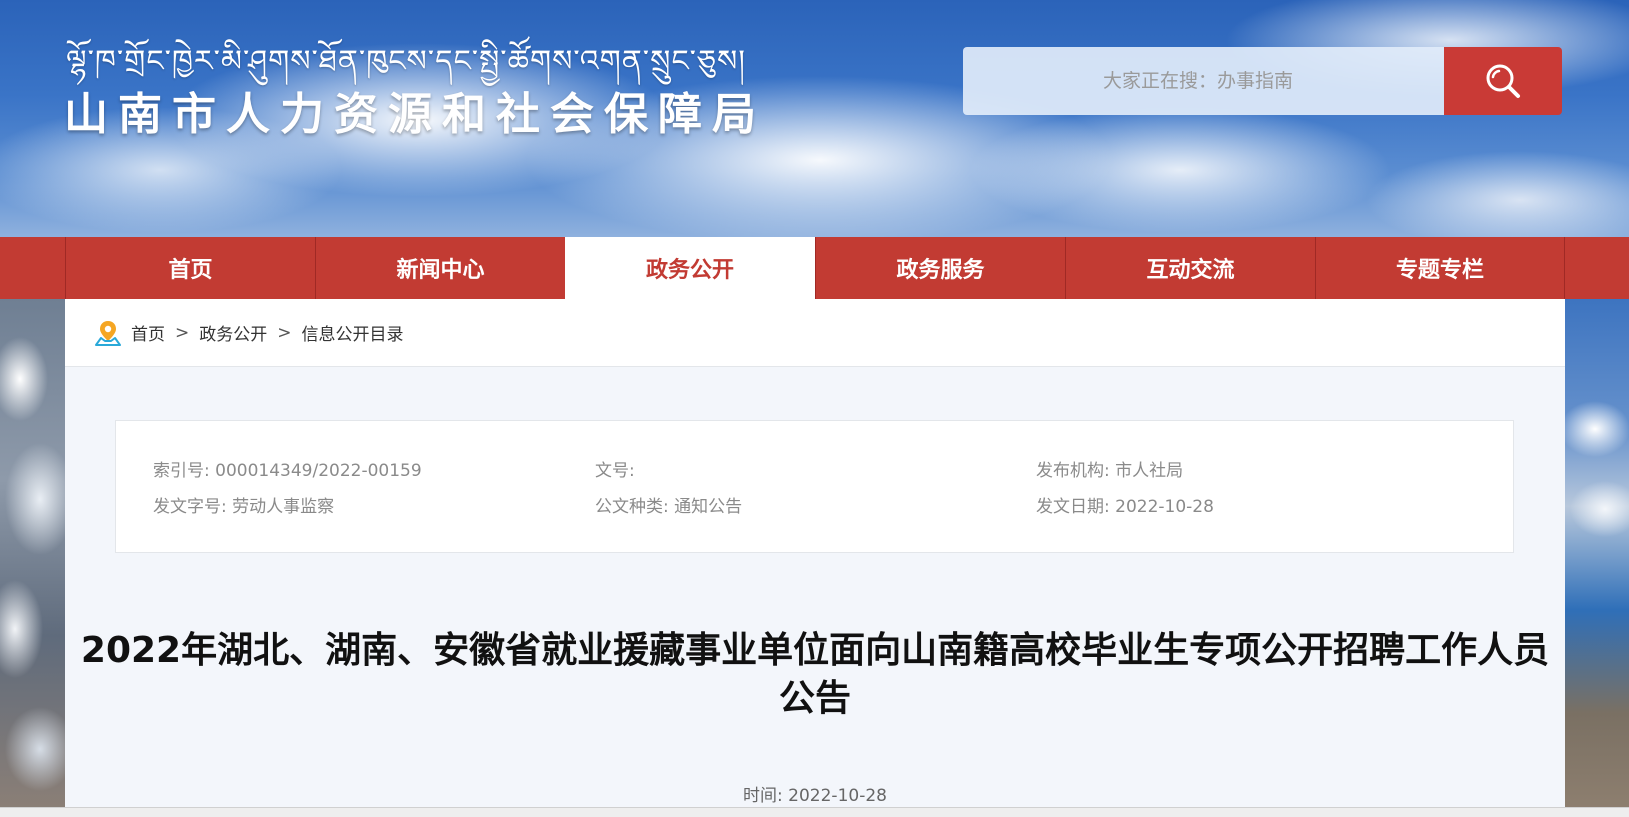  Describe the element at coordinates (708, 507) in the screenshot. I see `info-category-value: 通知公告` at that location.